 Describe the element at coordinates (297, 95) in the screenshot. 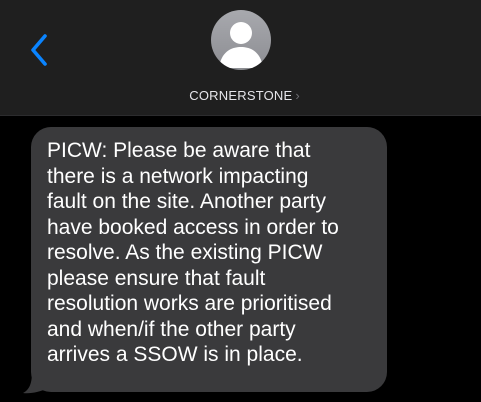

I see `chevron-right-icon: ›` at that location.